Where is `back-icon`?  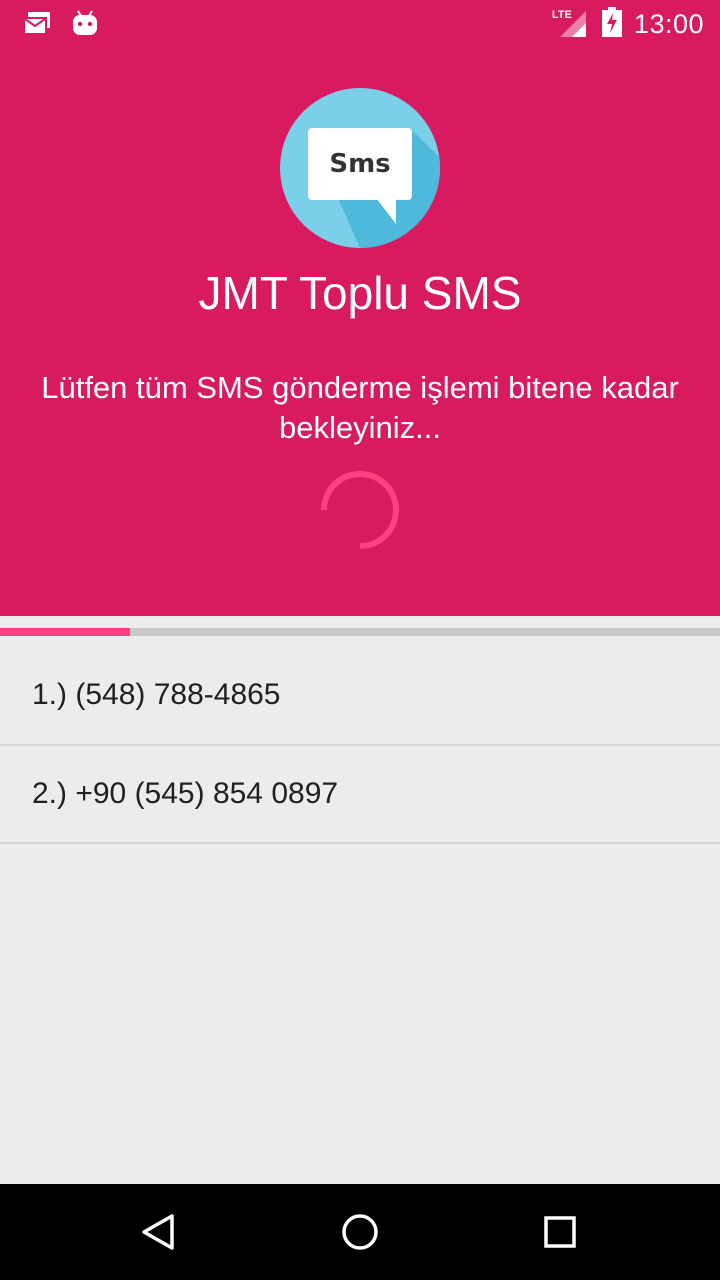 back-icon is located at coordinates (160, 1232).